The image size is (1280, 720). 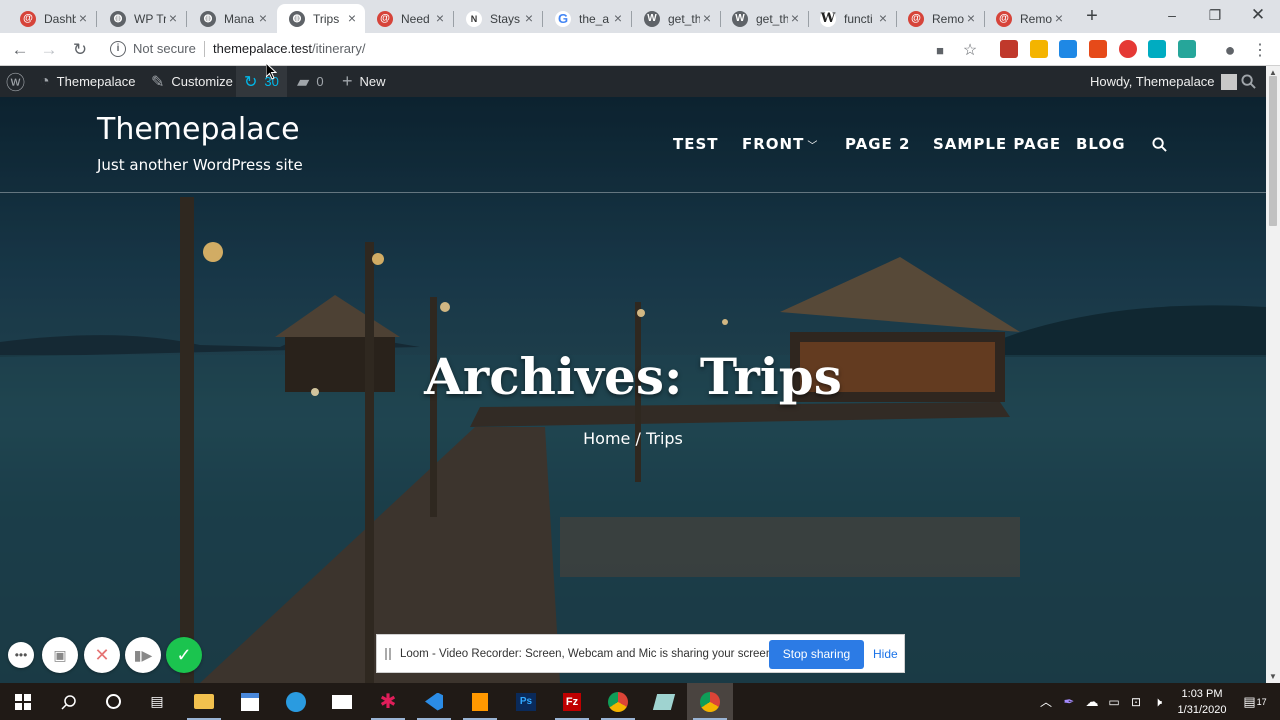 I want to click on store-button, so click(x=250, y=701).